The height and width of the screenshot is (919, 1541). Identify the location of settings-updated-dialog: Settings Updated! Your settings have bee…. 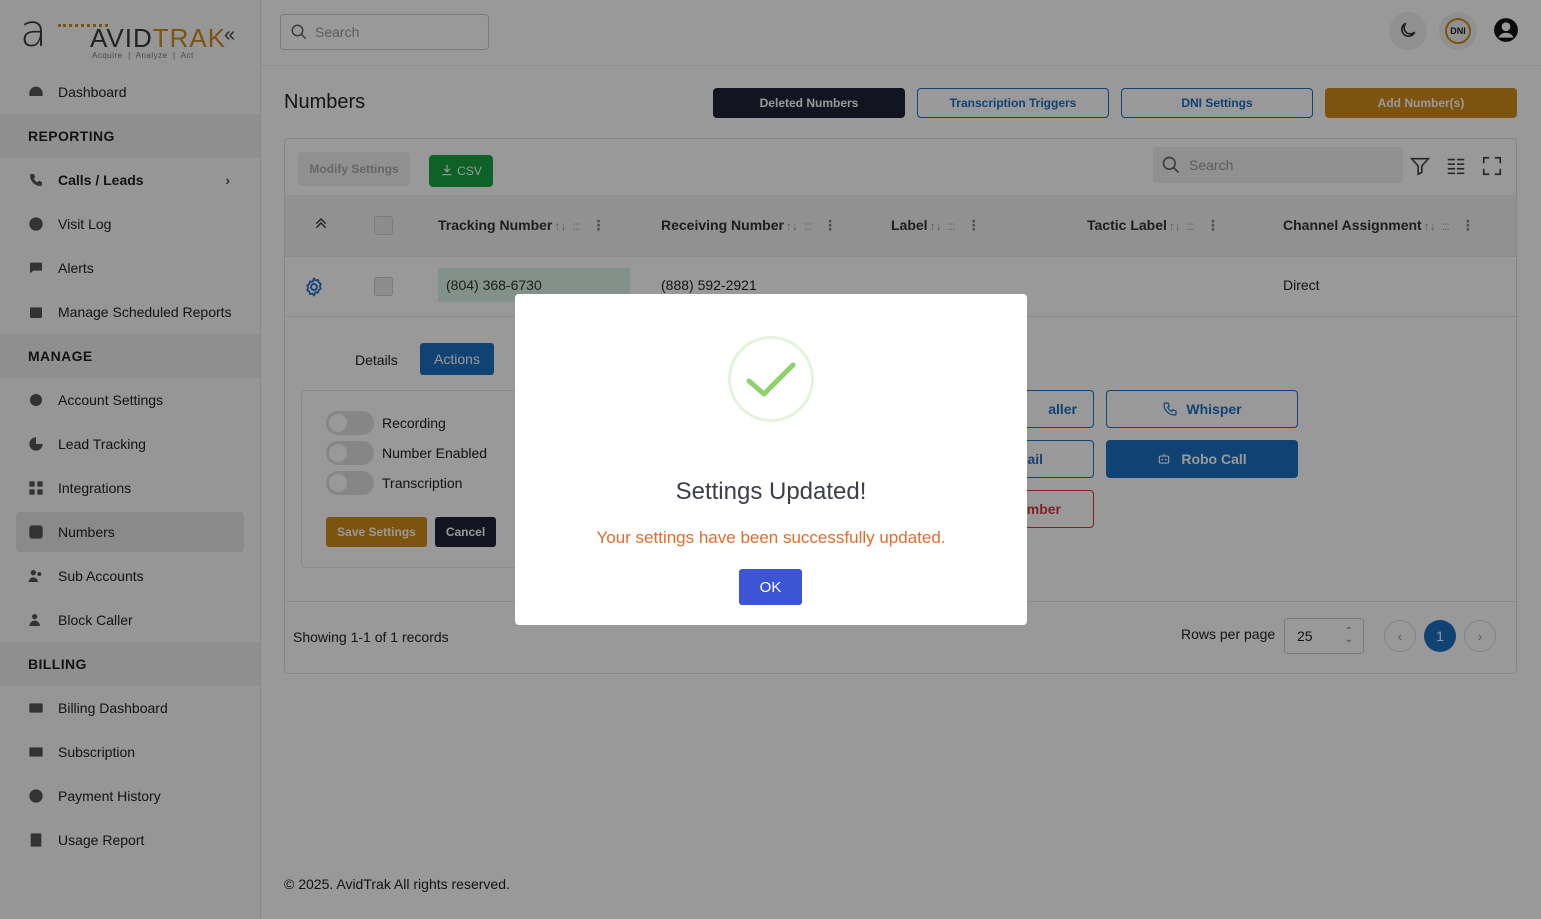
(771, 459).